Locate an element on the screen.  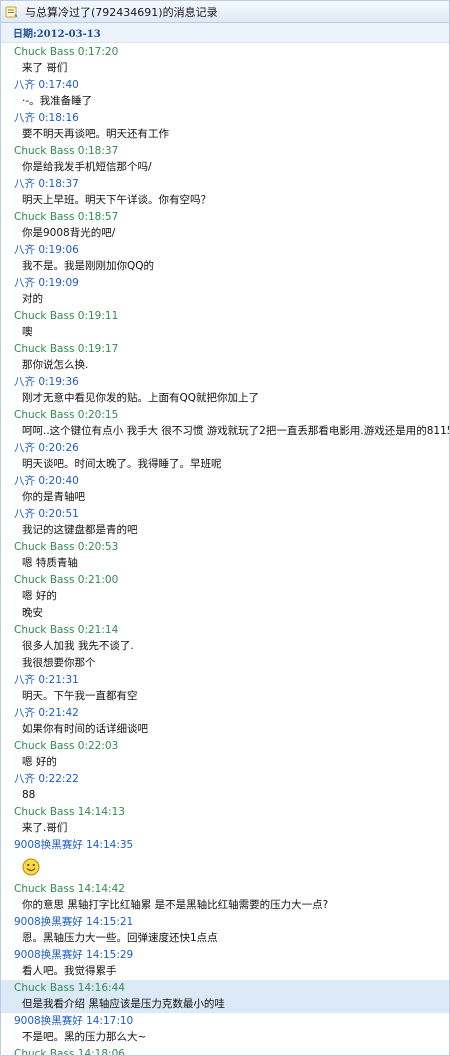
window-title: 与总算冷过了(792434691)的消息记录 is located at coordinates (121, 12).